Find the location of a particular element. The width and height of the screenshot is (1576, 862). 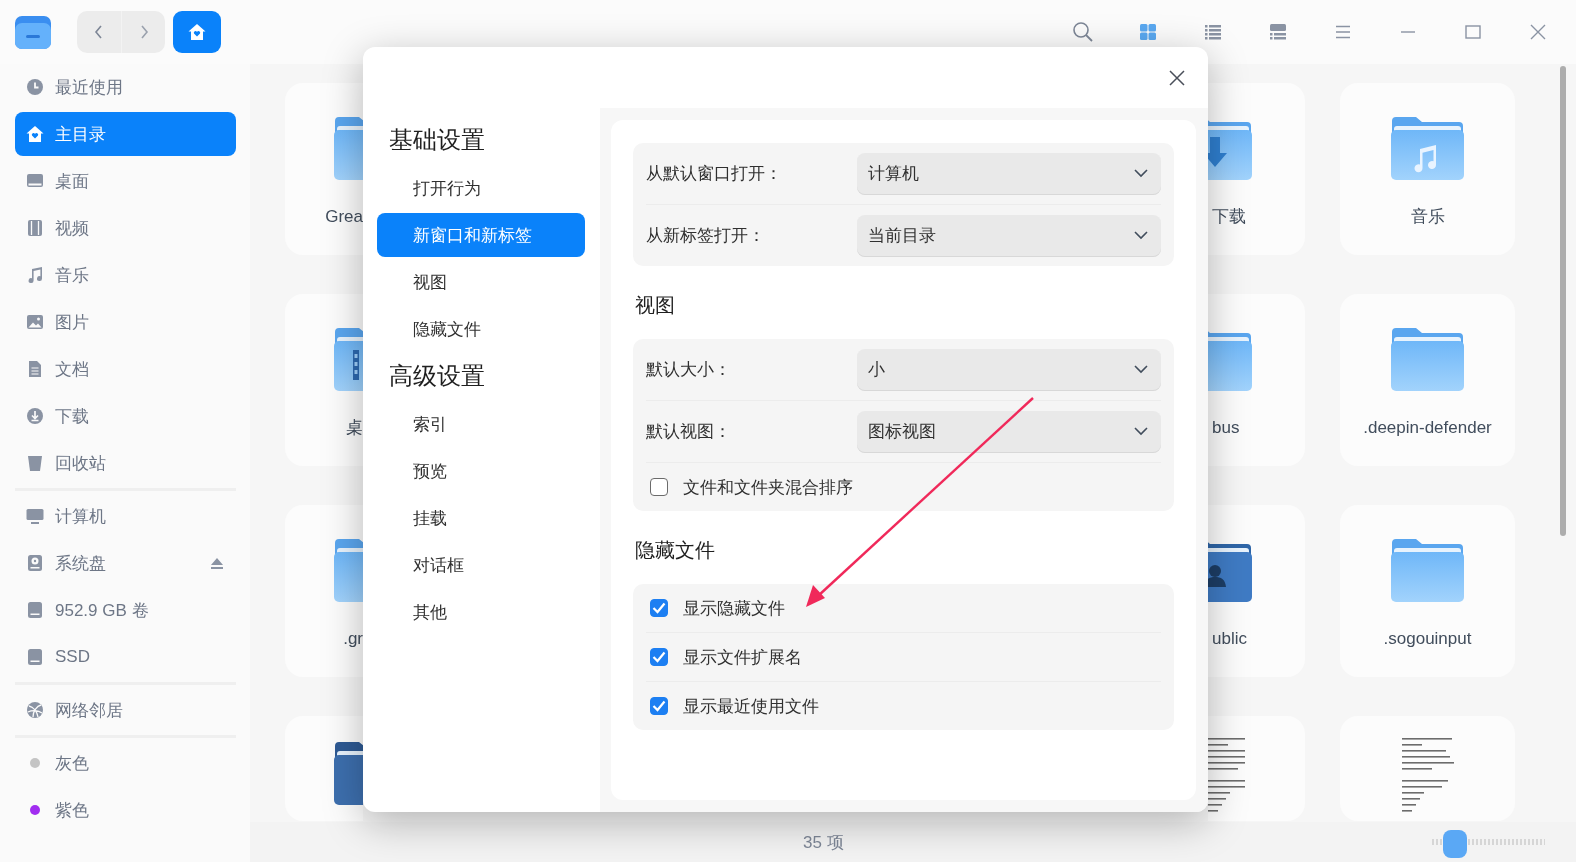

file-name: .sogouinput is located at coordinates (1427, 639).